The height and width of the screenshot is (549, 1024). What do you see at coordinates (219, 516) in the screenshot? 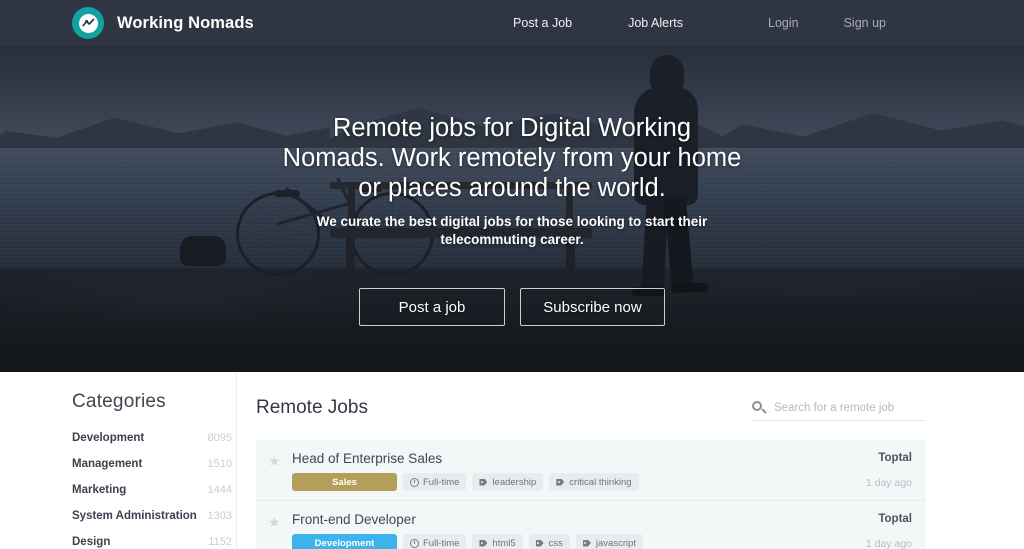
I see `category-count: 1303` at bounding box center [219, 516].